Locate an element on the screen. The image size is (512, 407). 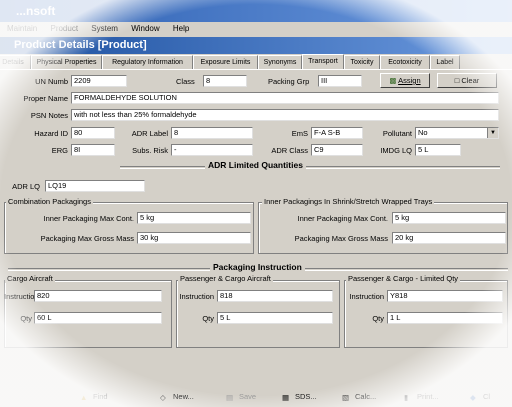
menu-window: Window is located at coordinates (145, 28).